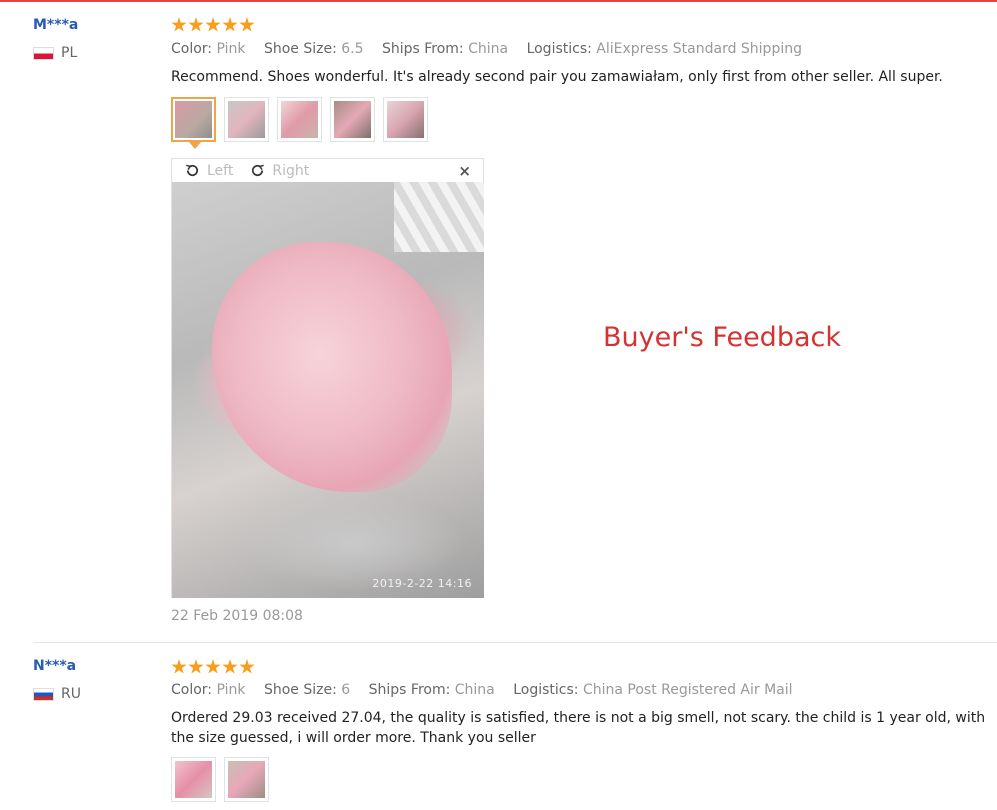  Describe the element at coordinates (55, 53) in the screenshot. I see `reviewer-country: PL` at that location.